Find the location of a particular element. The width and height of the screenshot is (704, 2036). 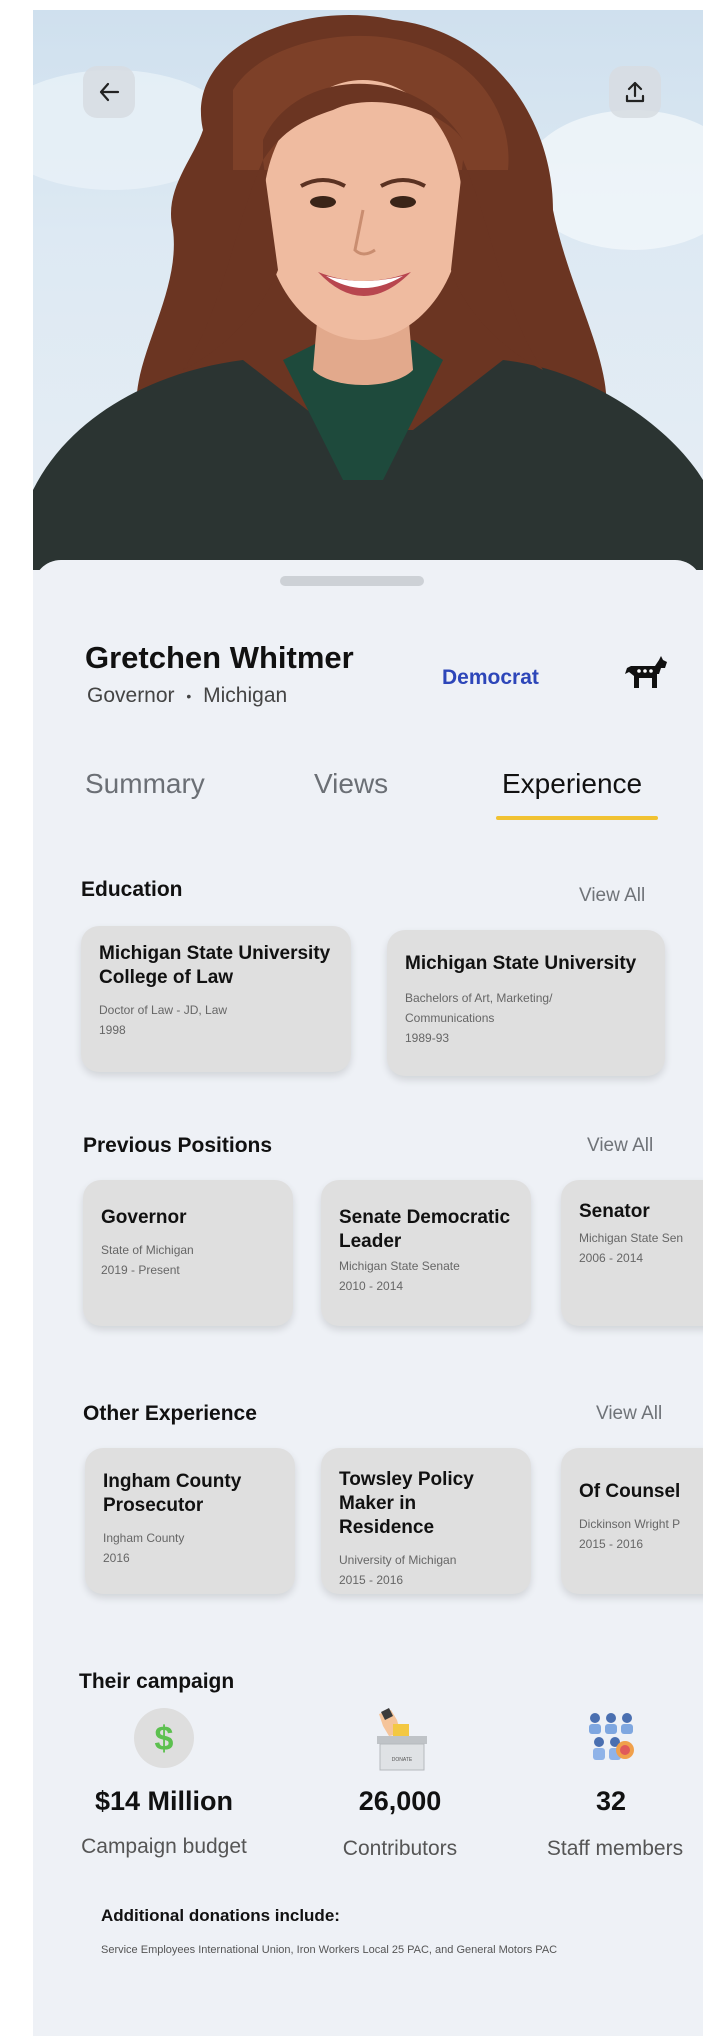

card-detail: University of Michigan is located at coordinates (398, 1560).